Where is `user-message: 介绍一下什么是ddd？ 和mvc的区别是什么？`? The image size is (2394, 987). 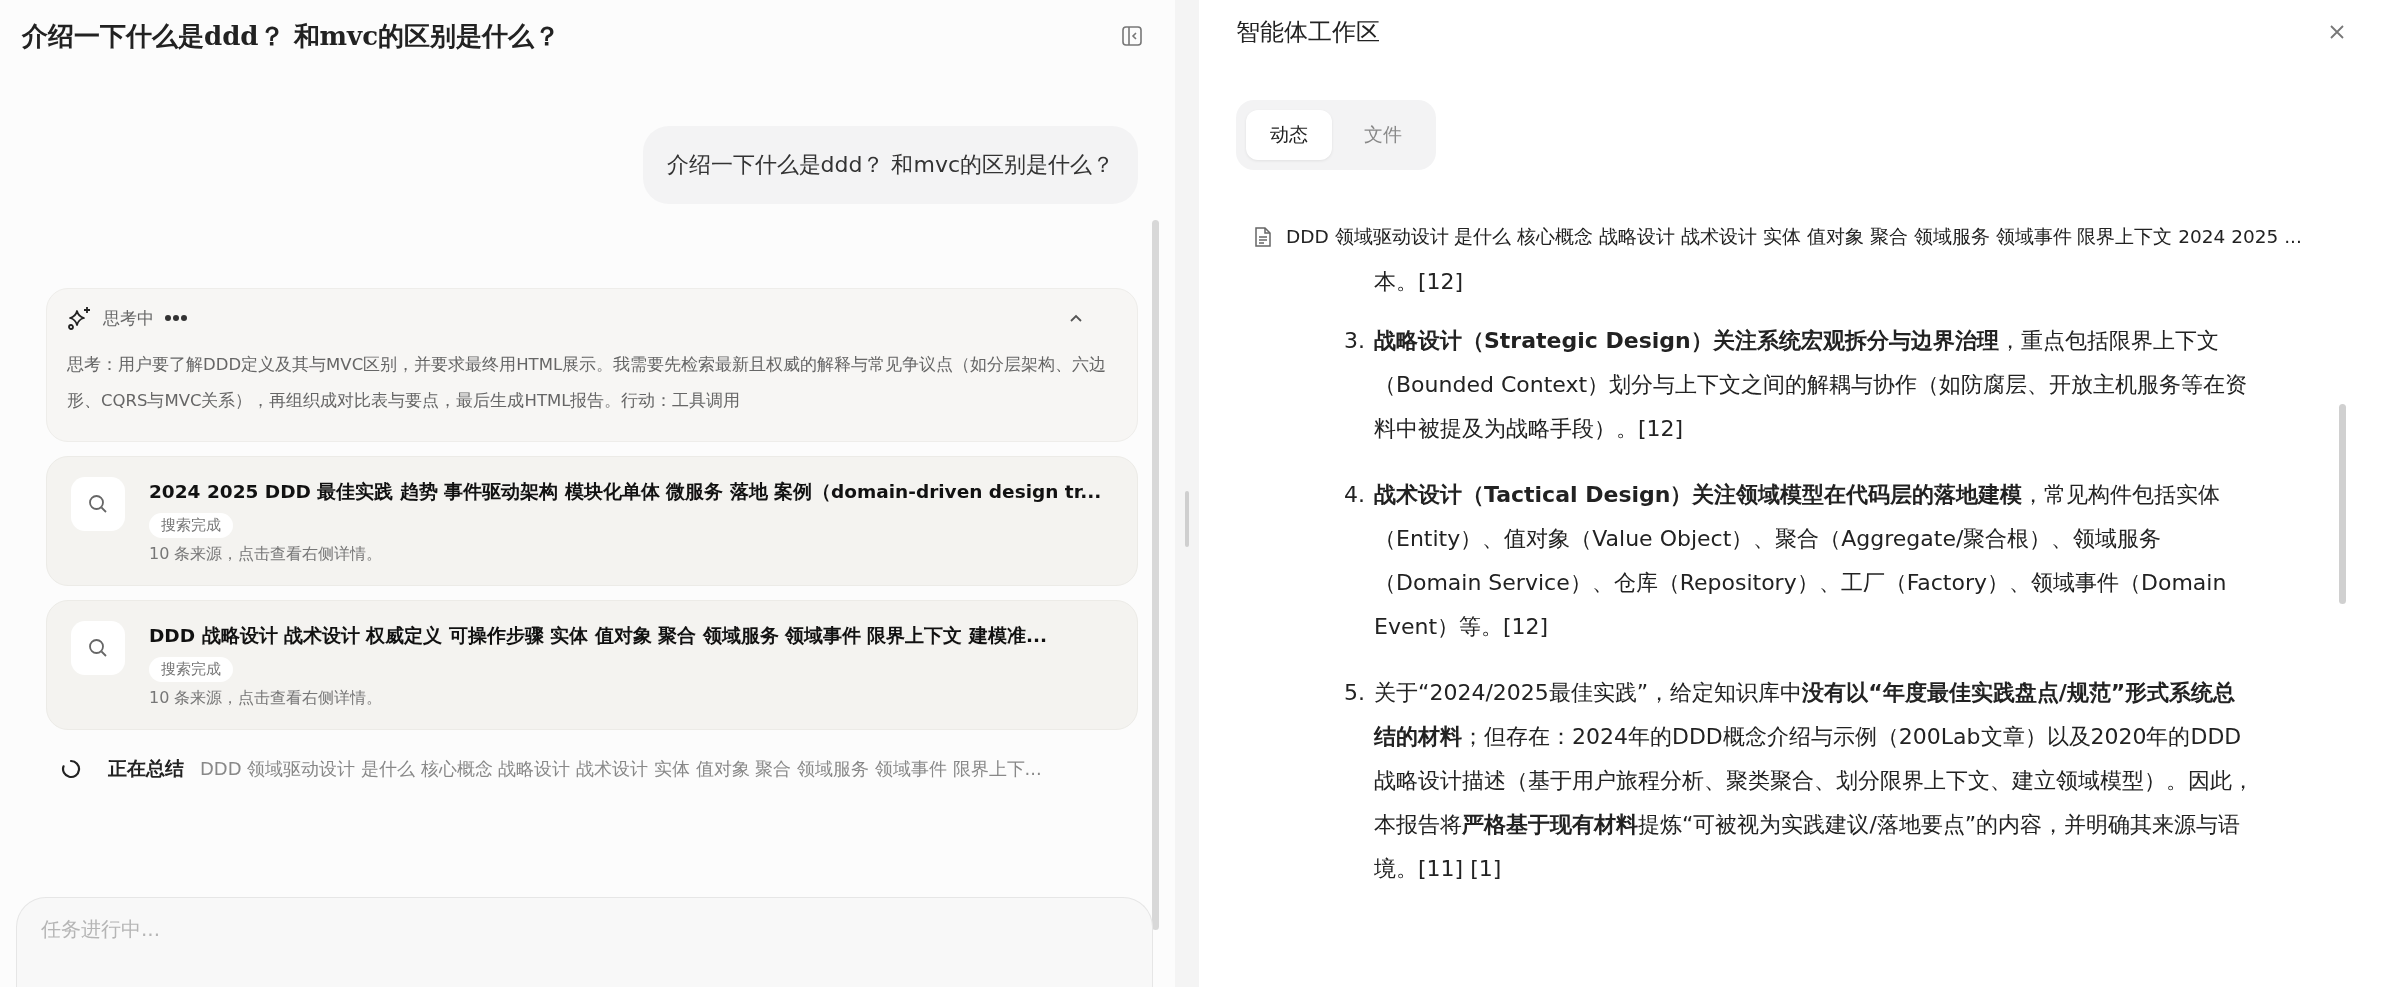 user-message: 介绍一下什么是ddd？ 和mvc的区别是什么？ is located at coordinates (890, 165).